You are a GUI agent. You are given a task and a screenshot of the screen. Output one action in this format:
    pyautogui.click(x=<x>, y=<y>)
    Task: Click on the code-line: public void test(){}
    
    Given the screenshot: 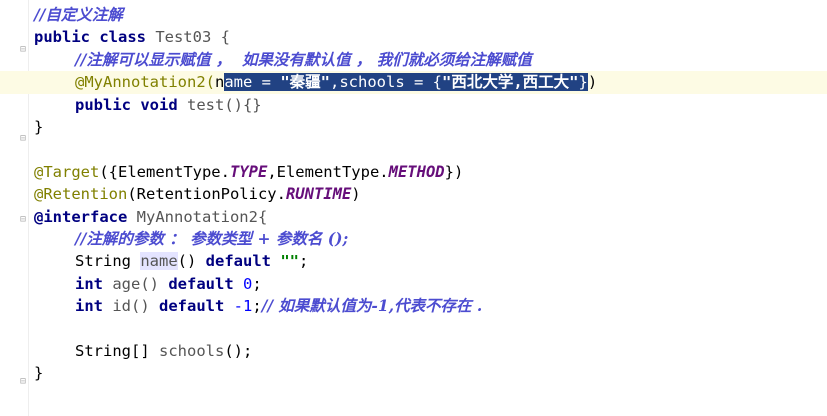 What is the action you would take?
    pyautogui.click(x=168, y=104)
    